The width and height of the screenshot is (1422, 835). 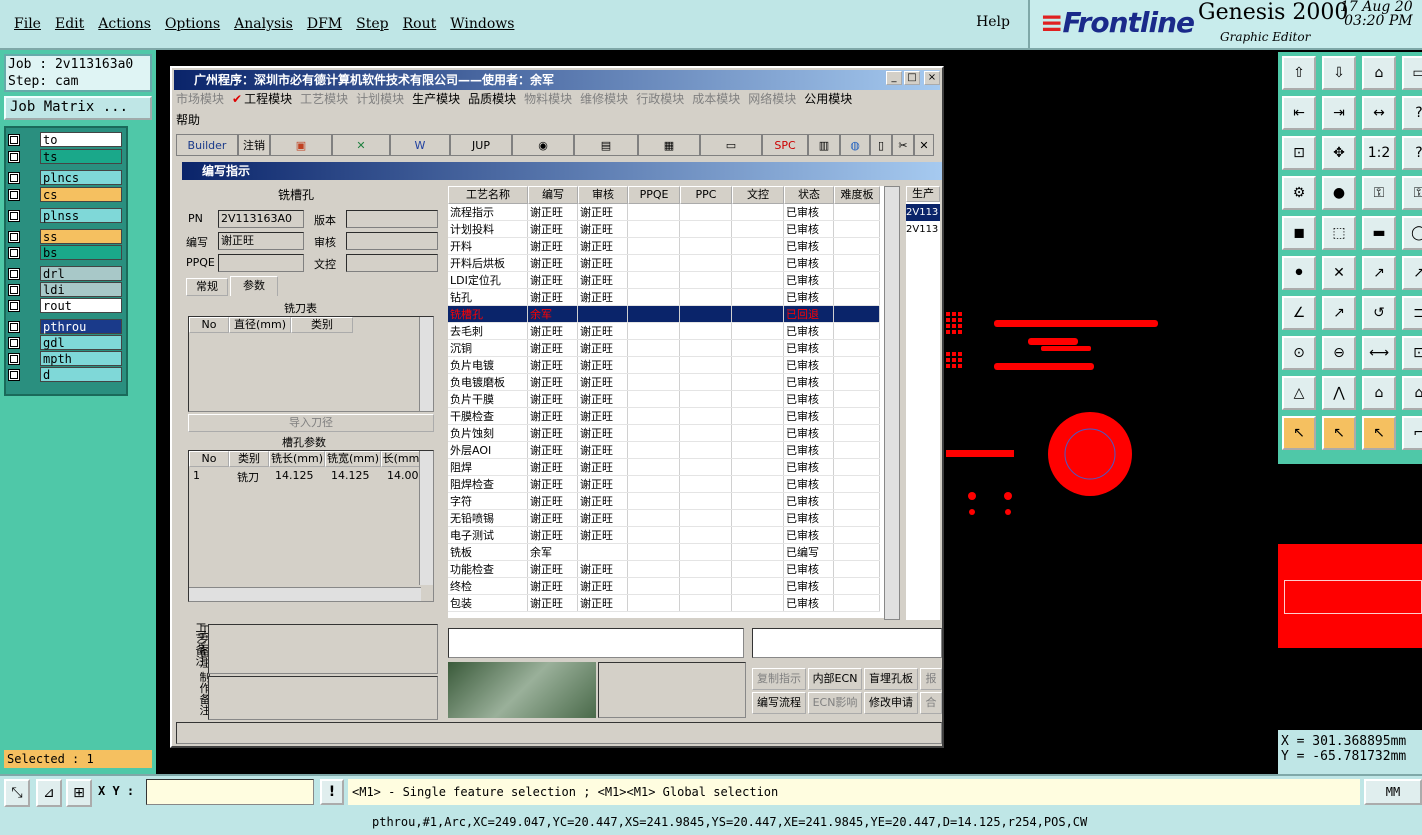 I want to click on menu-rout: Rout, so click(x=420, y=24).